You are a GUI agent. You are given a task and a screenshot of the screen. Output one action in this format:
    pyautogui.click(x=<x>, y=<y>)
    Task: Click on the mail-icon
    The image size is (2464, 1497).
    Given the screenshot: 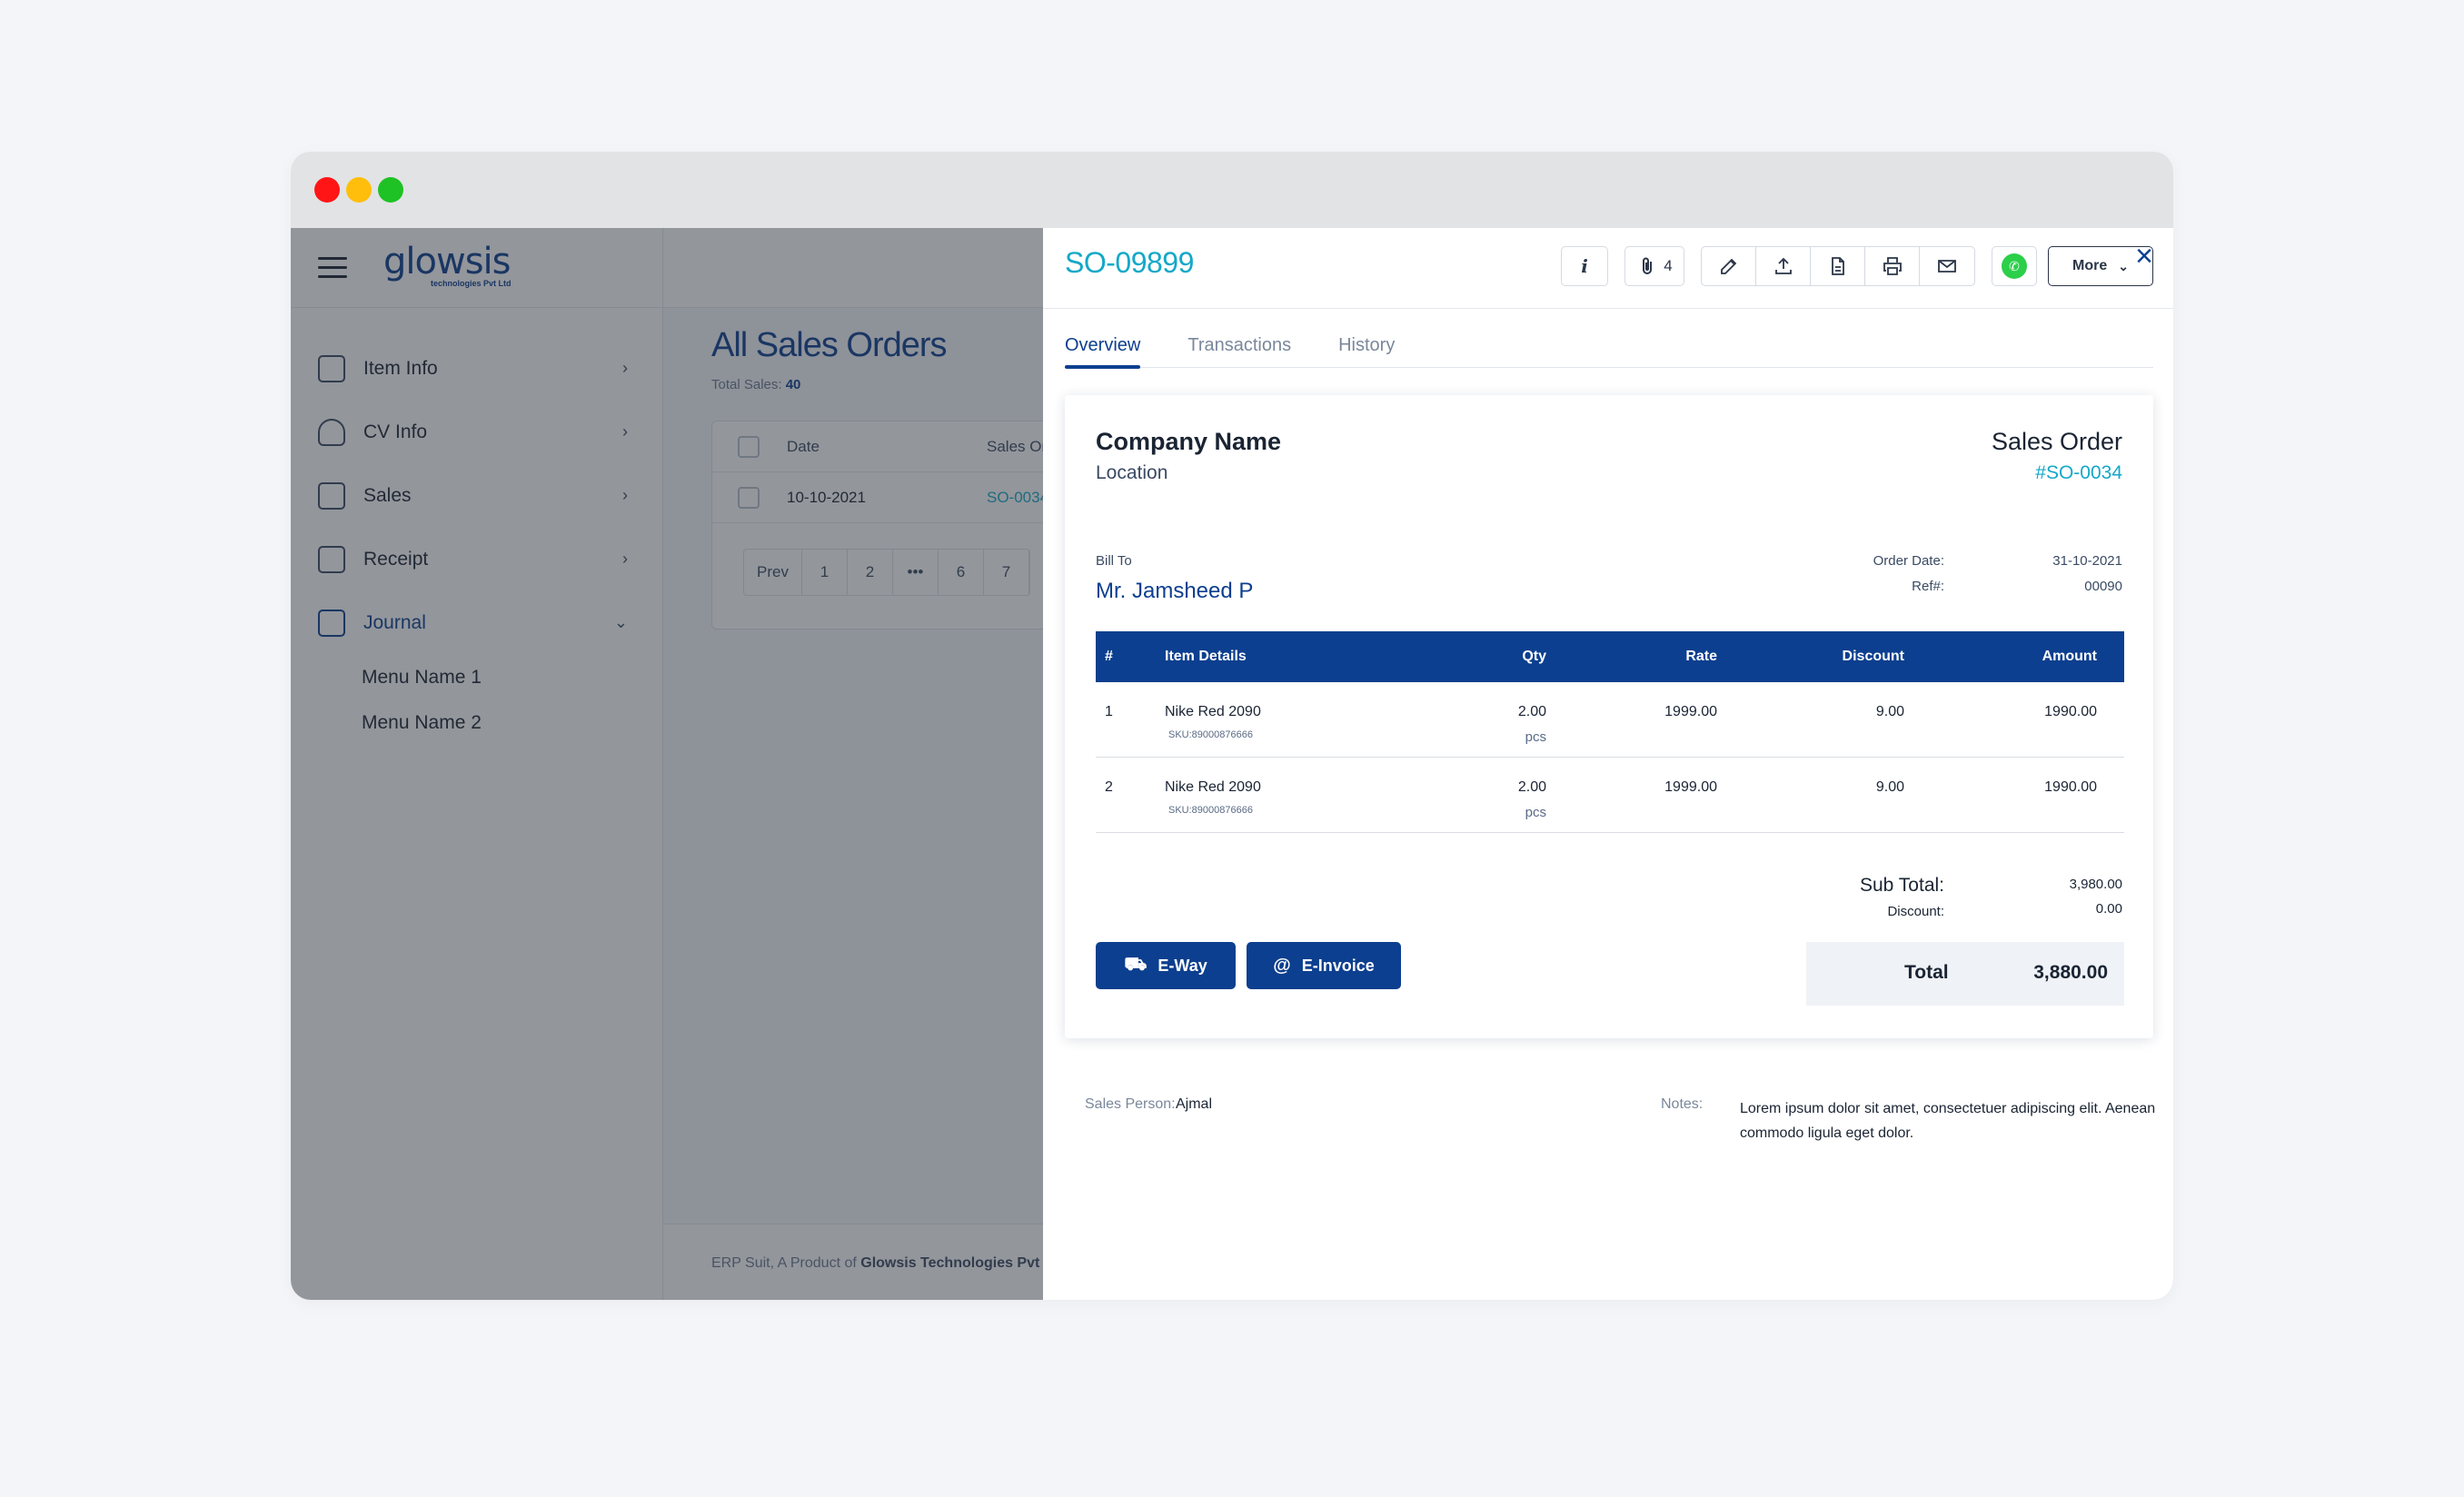 What is the action you would take?
    pyautogui.click(x=1947, y=266)
    